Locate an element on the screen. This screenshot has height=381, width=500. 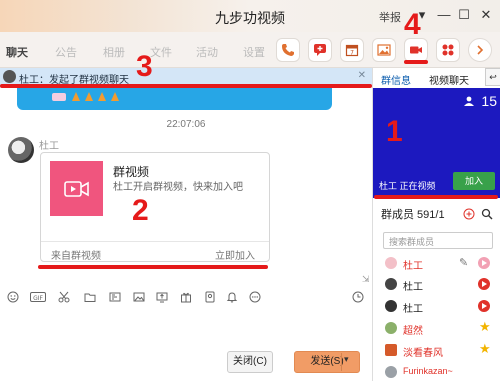
card-title: 群视频 is located at coordinates (131, 172).